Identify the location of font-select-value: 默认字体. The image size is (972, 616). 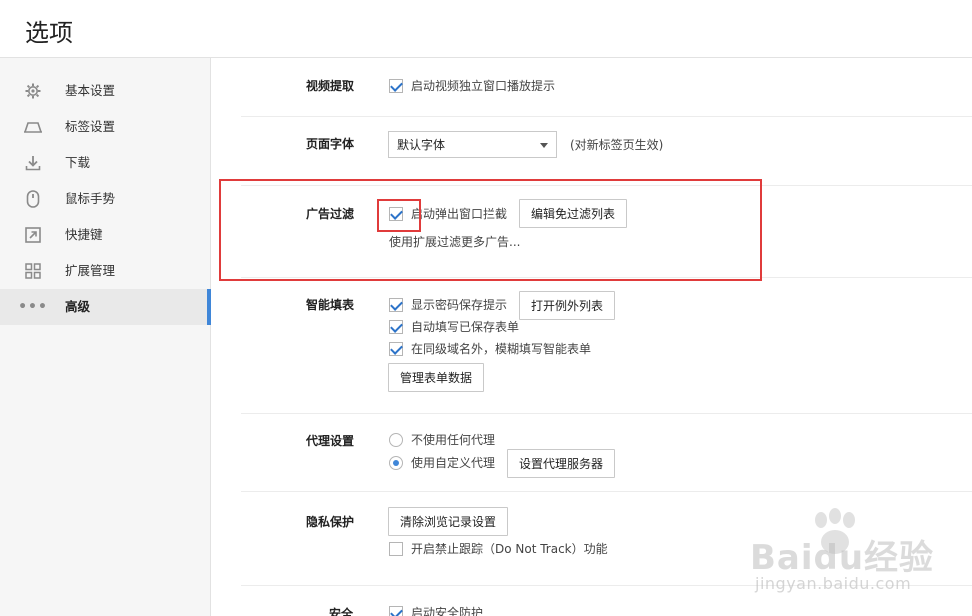
(421, 145).